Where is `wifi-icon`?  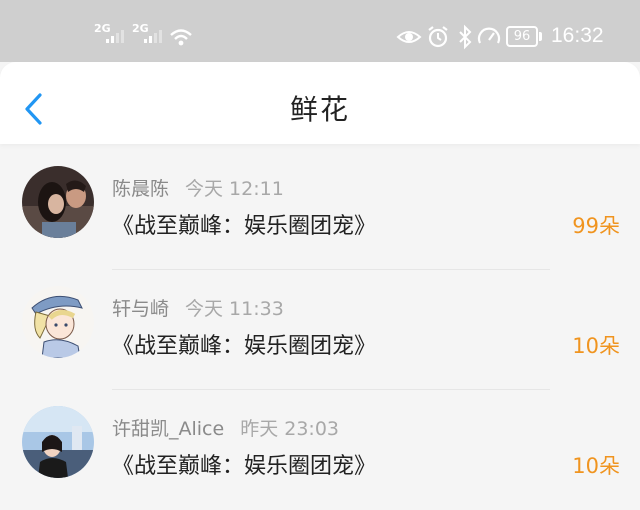
wifi-icon is located at coordinates (181, 37).